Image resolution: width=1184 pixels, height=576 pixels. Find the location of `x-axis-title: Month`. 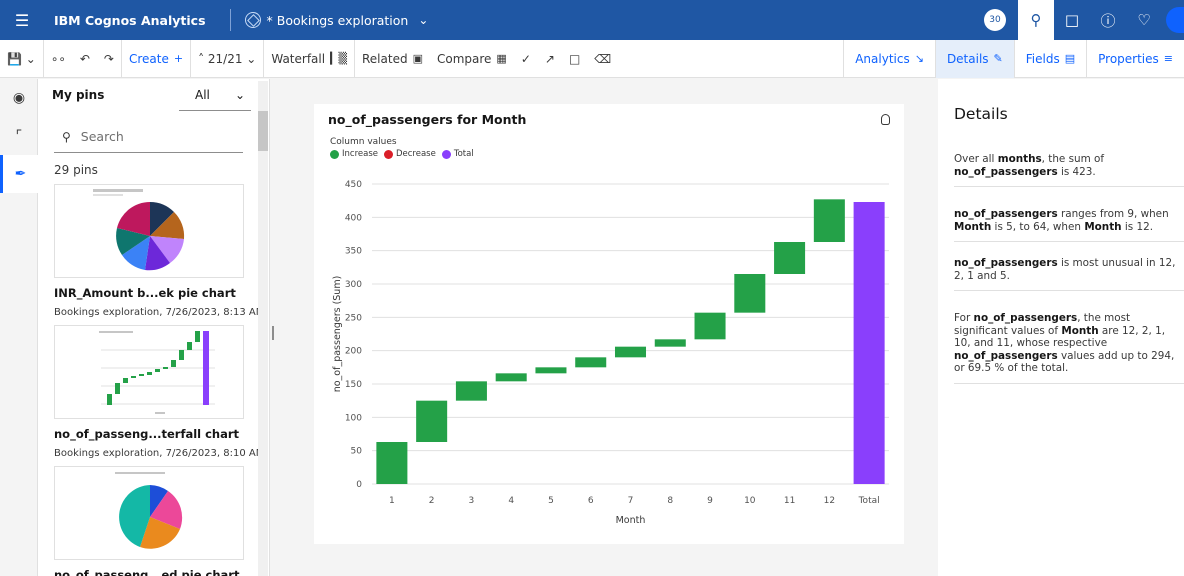

x-axis-title: Month is located at coordinates (631, 520).